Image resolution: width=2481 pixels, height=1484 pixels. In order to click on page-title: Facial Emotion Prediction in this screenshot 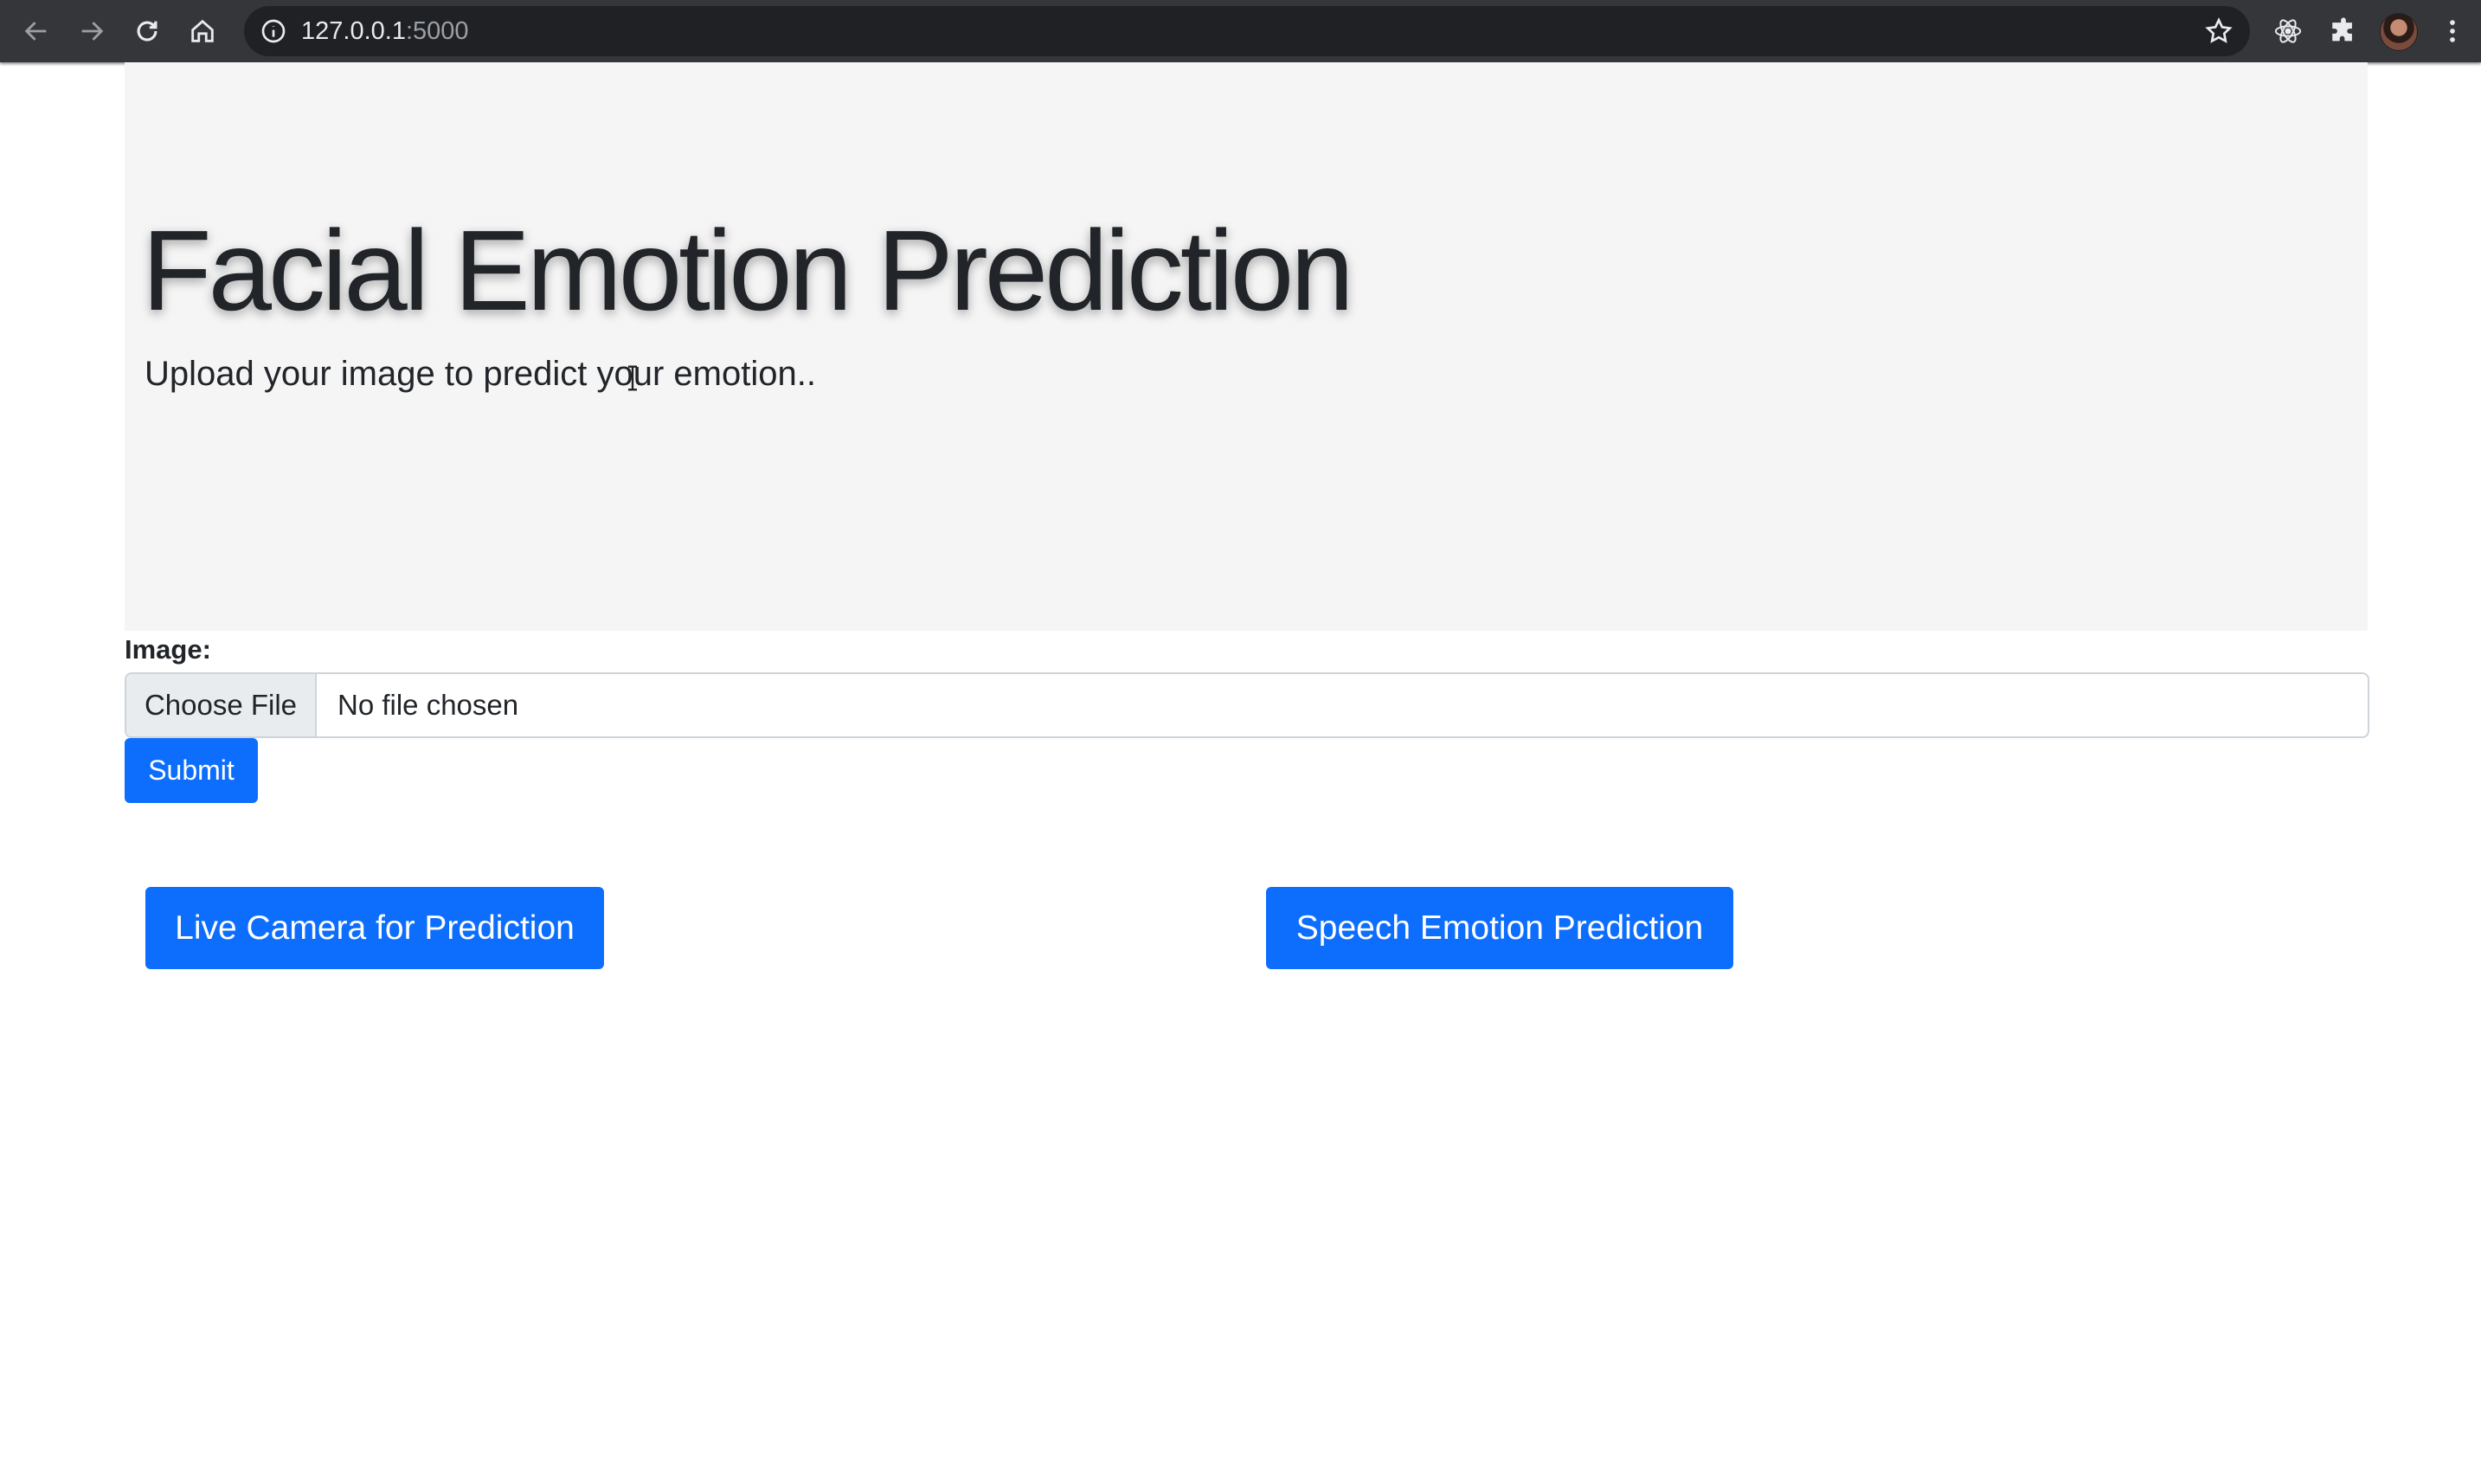, I will do `click(748, 270)`.